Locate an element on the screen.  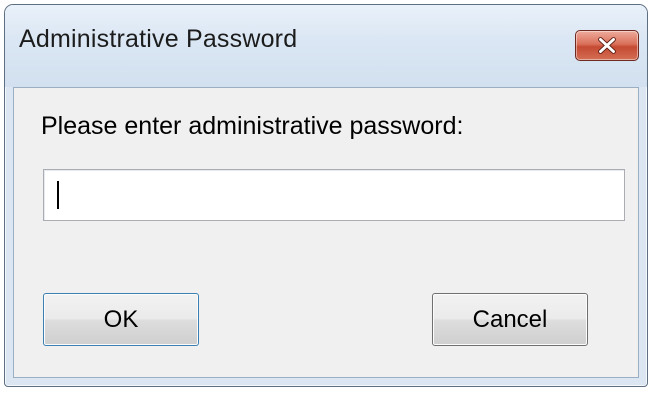
dialog-title: Administrative Password is located at coordinates (158, 39).